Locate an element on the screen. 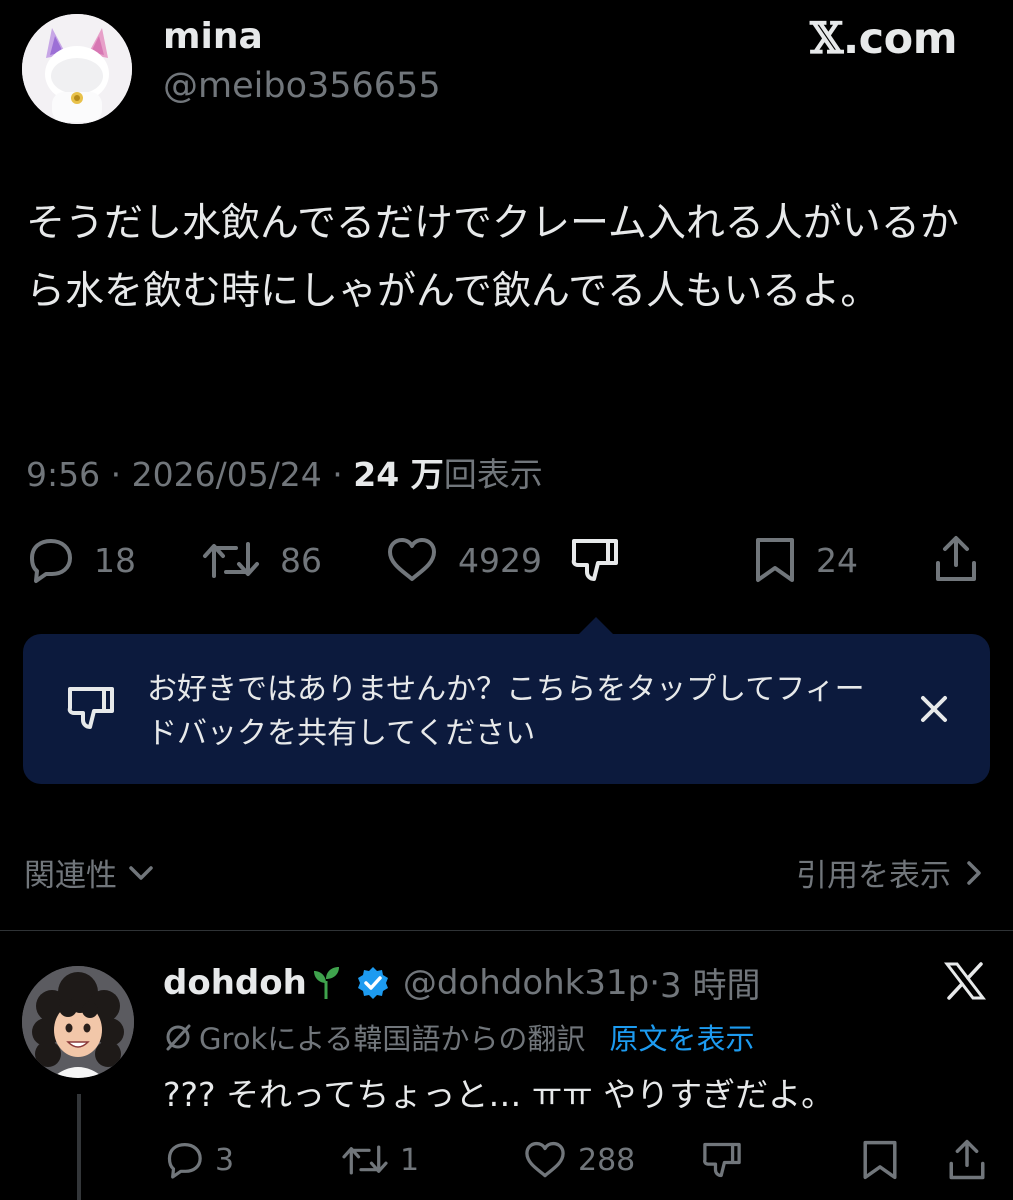 The width and height of the screenshot is (1013, 1200). reply-text: ??? それってちょっと… ㅠㅠ やりすぎだよ。 is located at coordinates (499, 1094).